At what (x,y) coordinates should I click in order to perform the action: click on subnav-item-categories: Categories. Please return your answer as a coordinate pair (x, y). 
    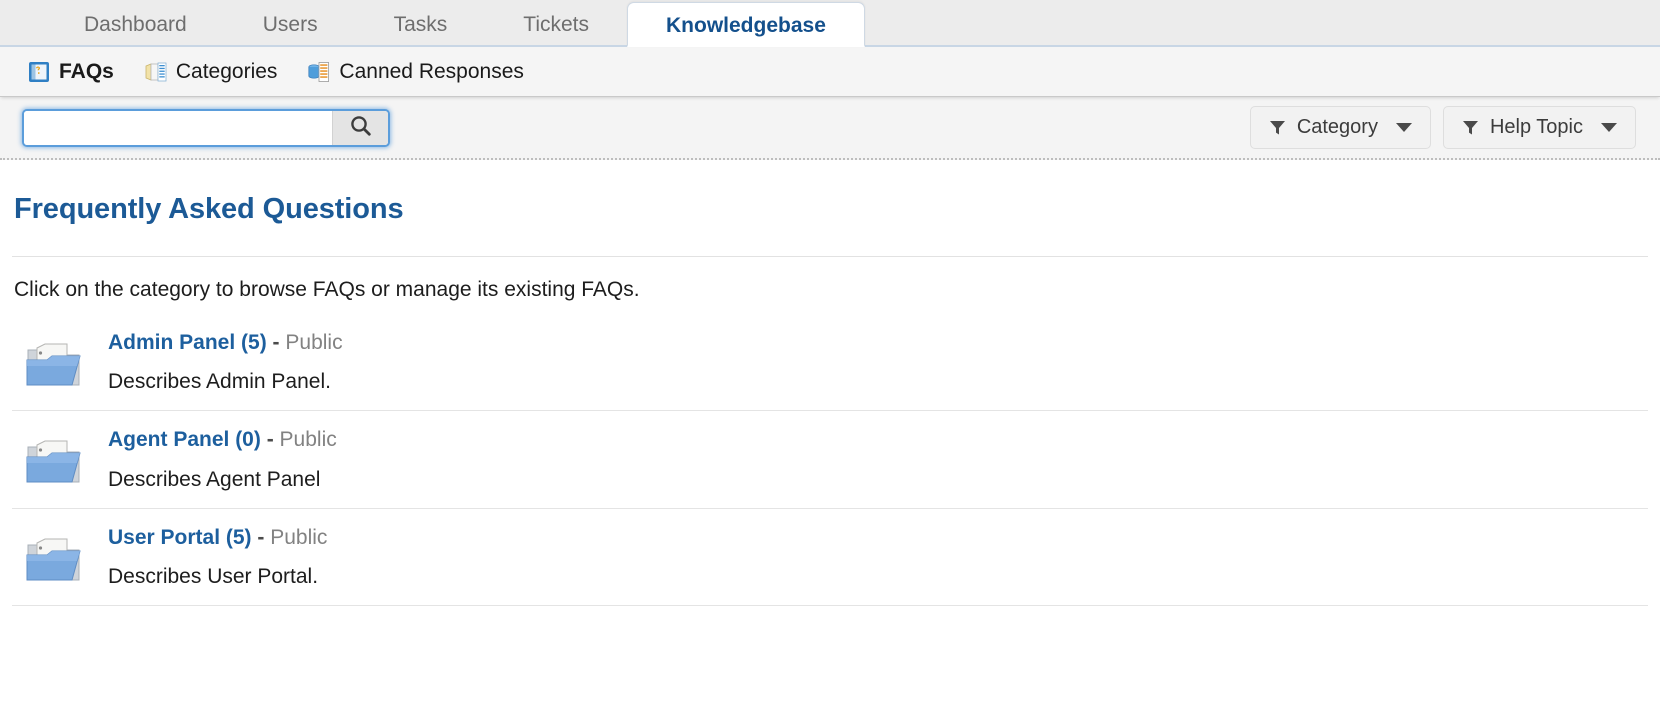
    Looking at the image, I should click on (211, 71).